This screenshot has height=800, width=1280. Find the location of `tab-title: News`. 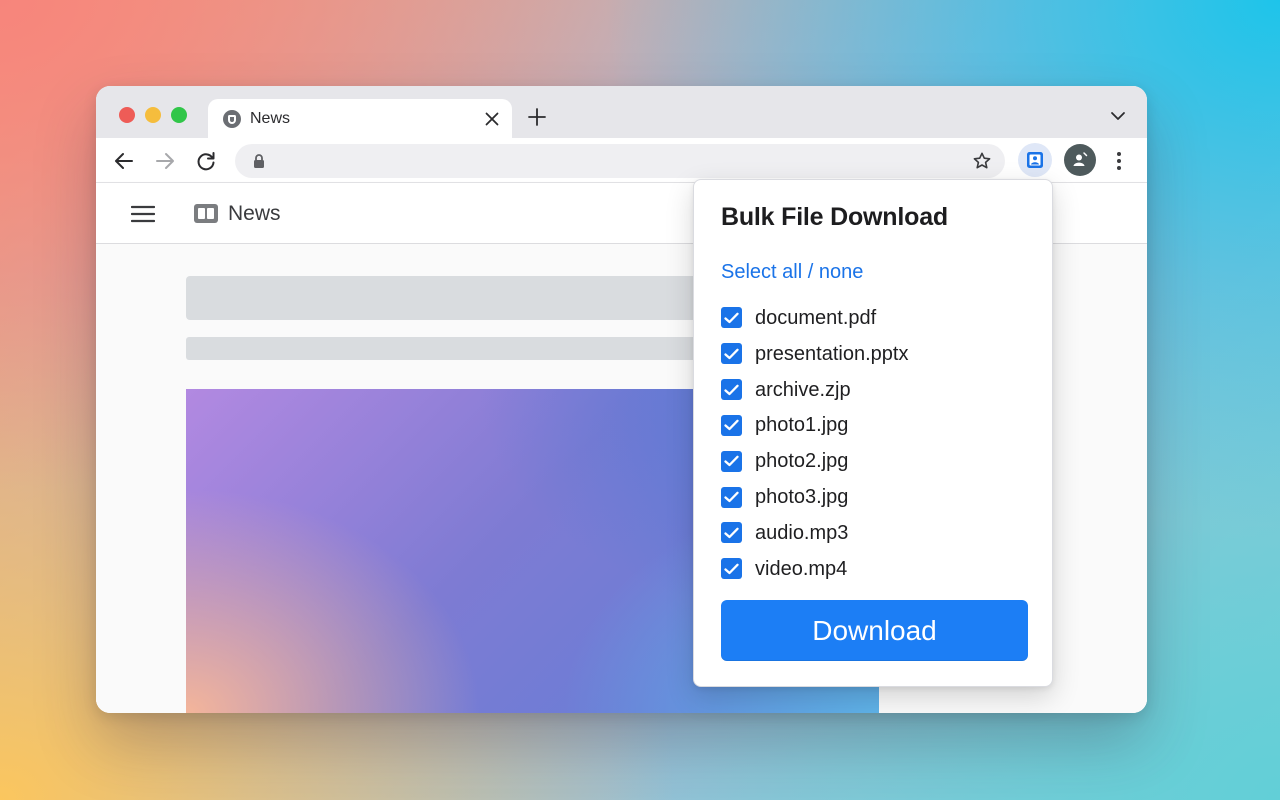

tab-title: News is located at coordinates (270, 118).